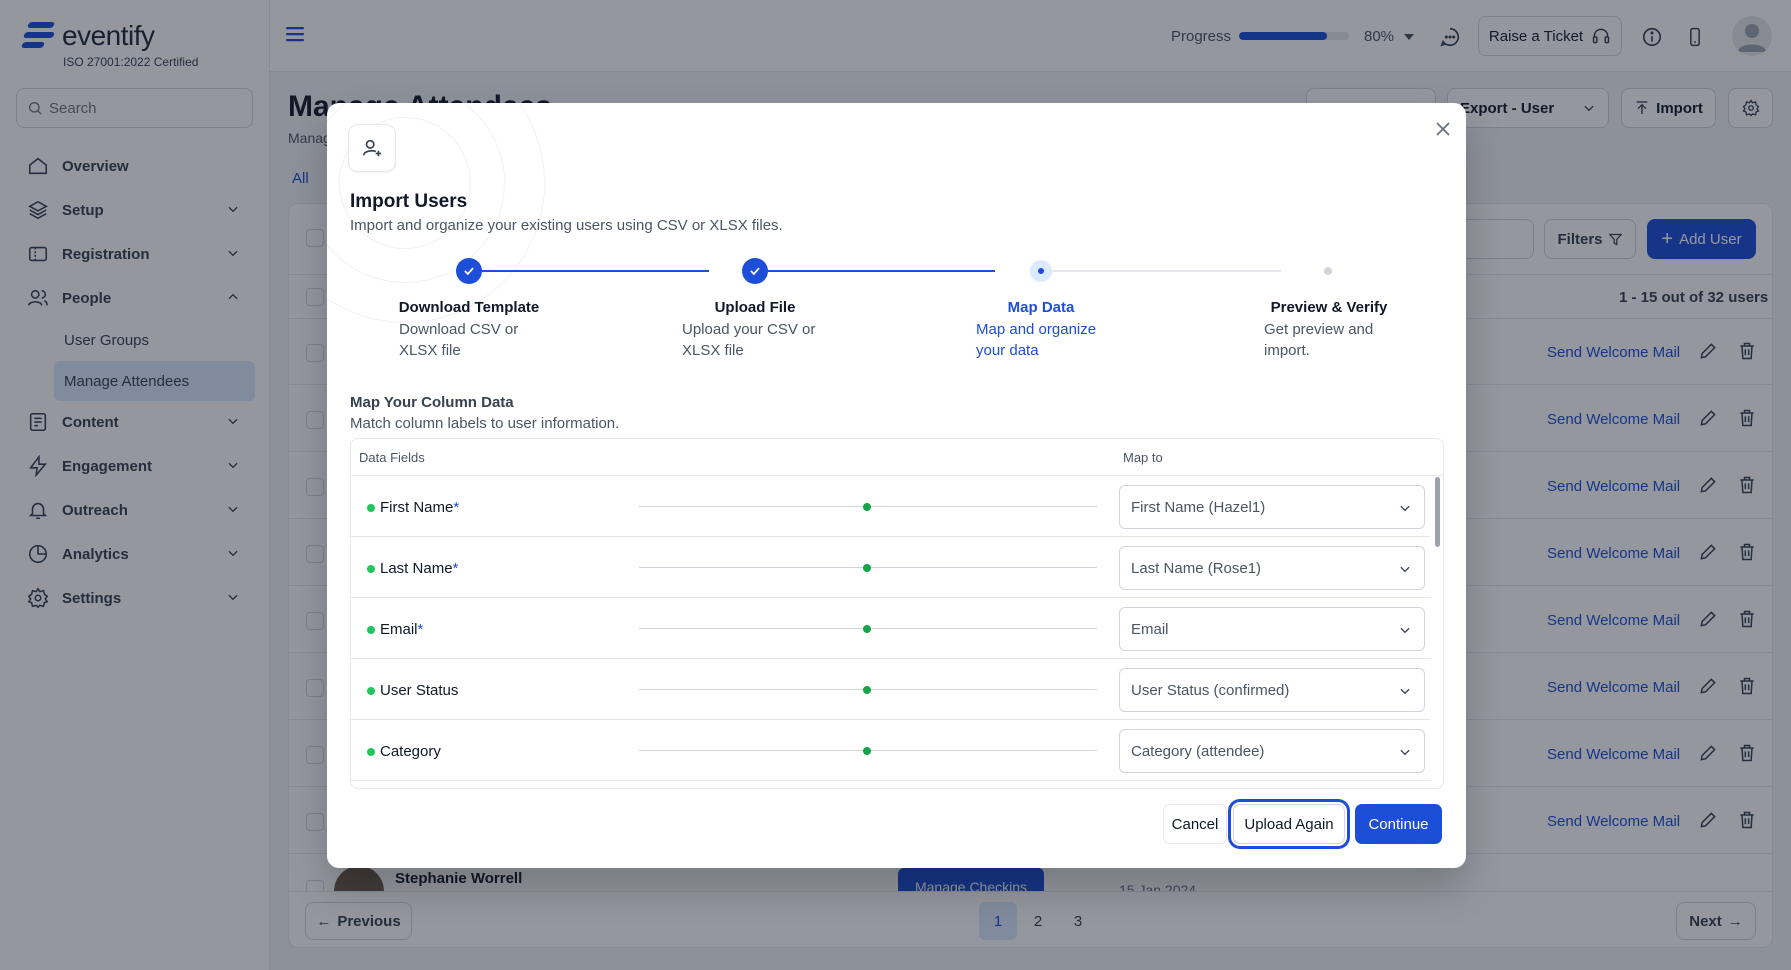 The width and height of the screenshot is (1791, 970). I want to click on column-header-map-to: Map to, so click(1143, 457).